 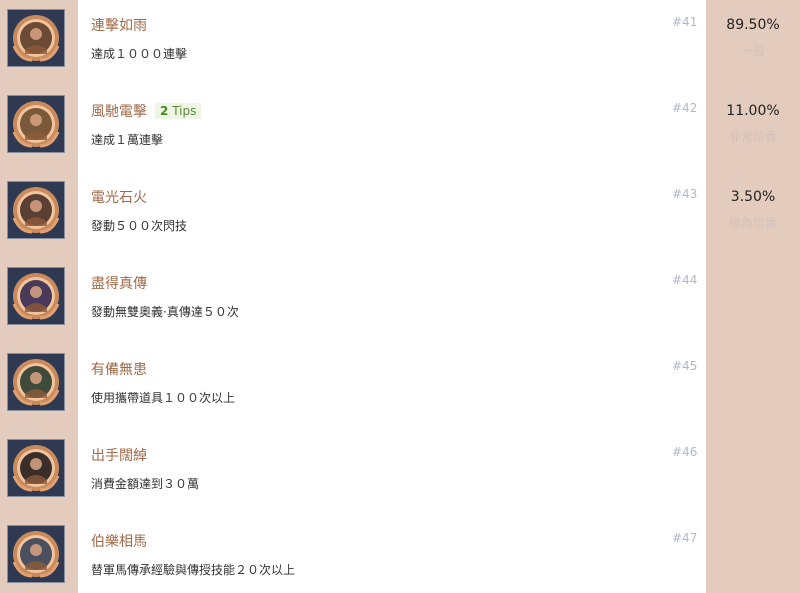 I want to click on tips-link: 2 Tips, so click(x=178, y=111).